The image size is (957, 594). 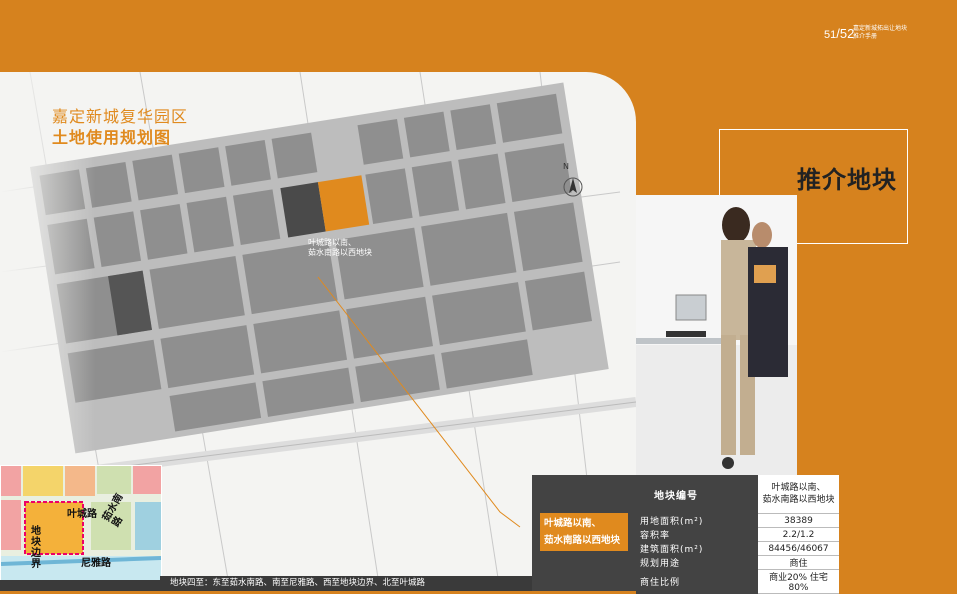 What do you see at coordinates (697, 548) in the screenshot?
I see `row-key: 建筑面积(m²)` at bounding box center [697, 548].